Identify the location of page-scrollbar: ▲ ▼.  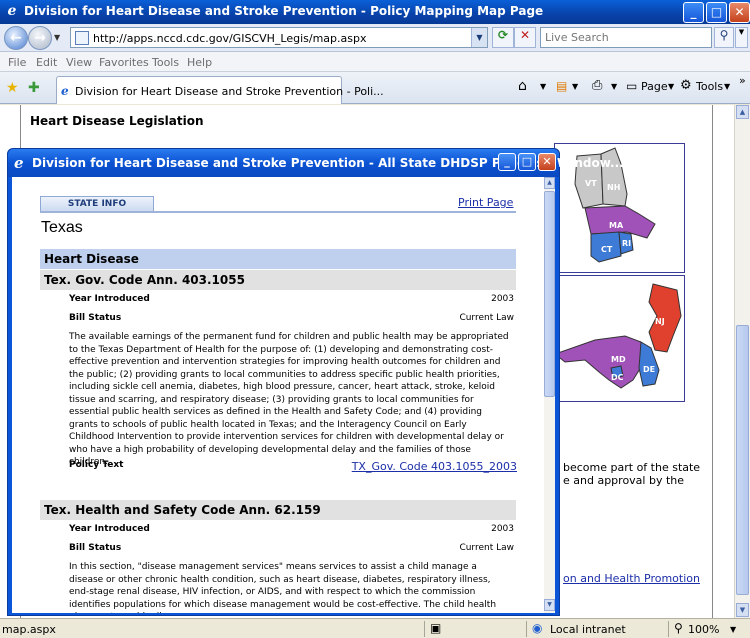
(742, 361).